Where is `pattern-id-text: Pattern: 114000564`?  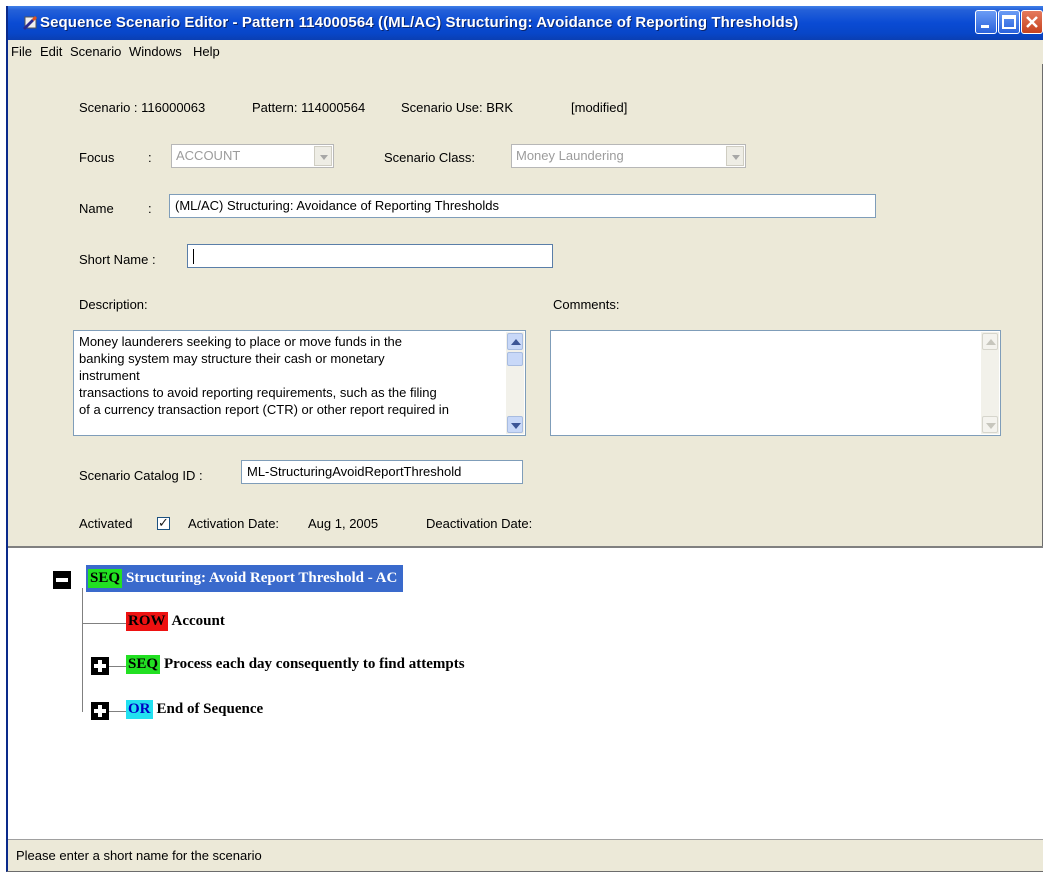
pattern-id-text: Pattern: 114000564 is located at coordinates (309, 107).